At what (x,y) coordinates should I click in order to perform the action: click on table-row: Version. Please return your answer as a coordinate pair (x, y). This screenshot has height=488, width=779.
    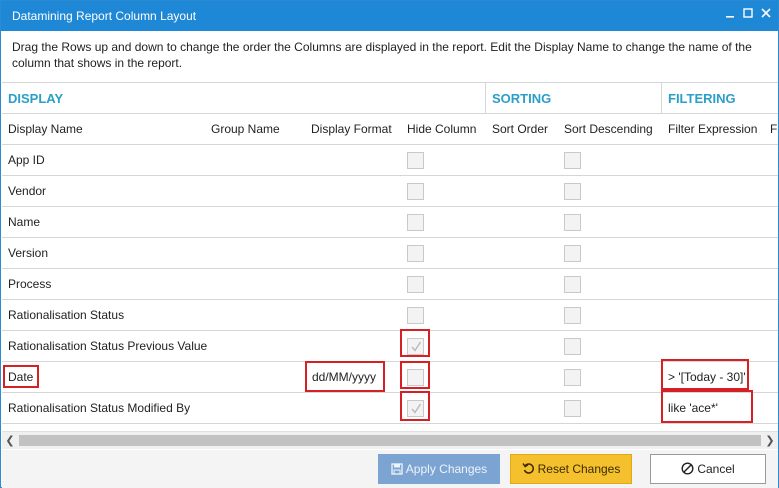
    Looking at the image, I should click on (390, 253).